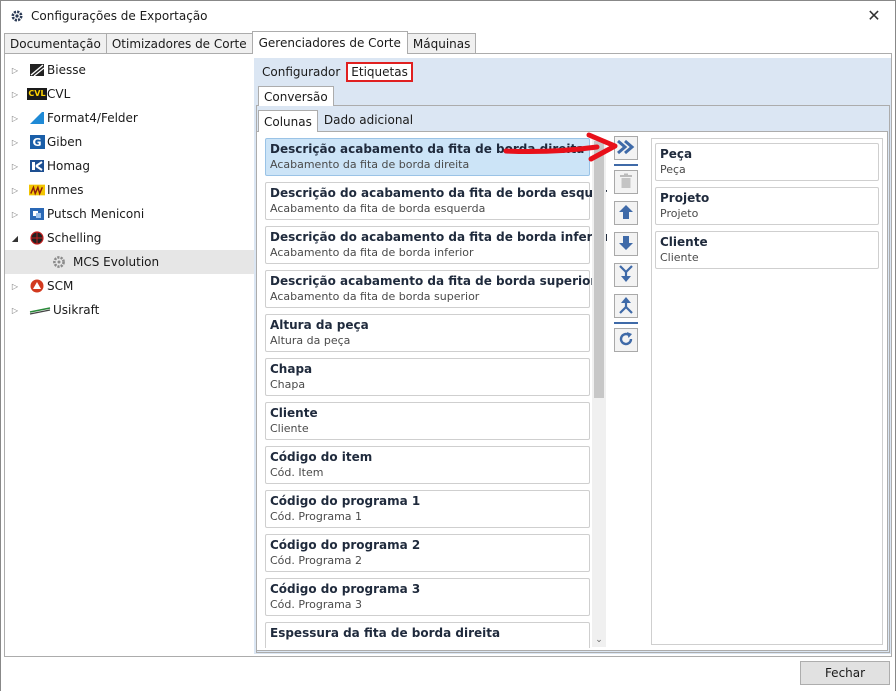 The width and height of the screenshot is (896, 691). I want to click on tree-item-schelling: ◢ Schelling, so click(130, 238).